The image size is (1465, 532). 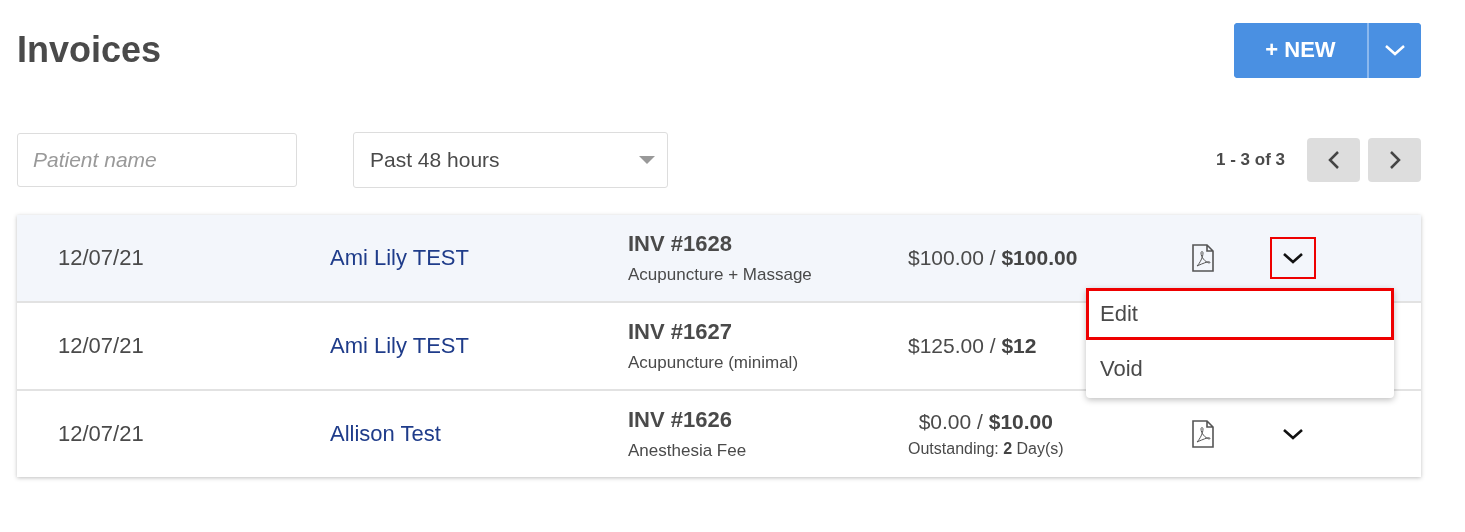 I want to click on outstanding-note: Outstanding: 2 Day(s), so click(x=986, y=449).